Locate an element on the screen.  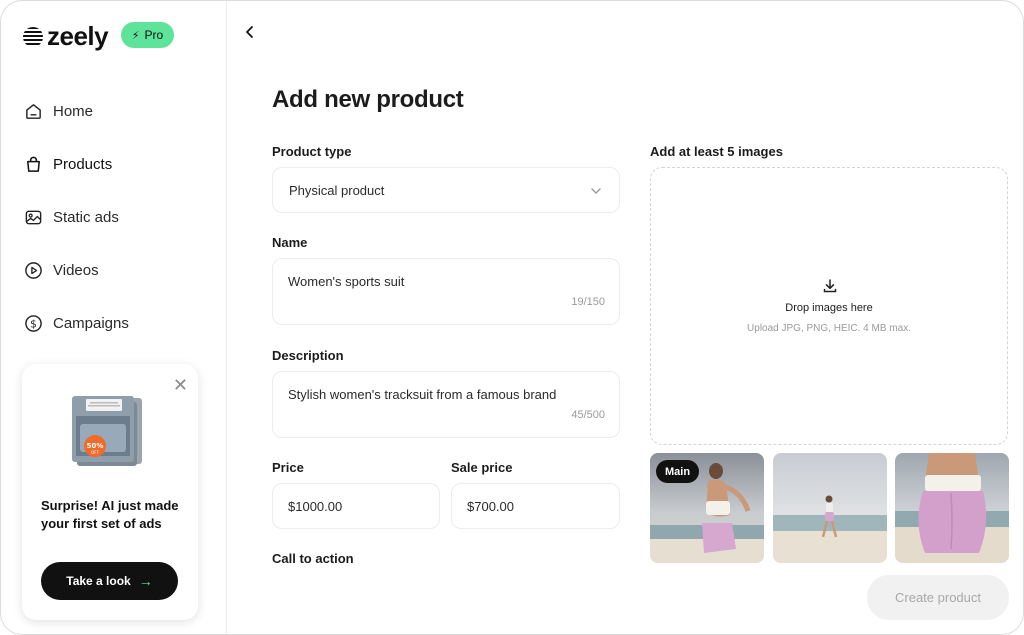
sidebar-item-label: Home is located at coordinates (73, 111).